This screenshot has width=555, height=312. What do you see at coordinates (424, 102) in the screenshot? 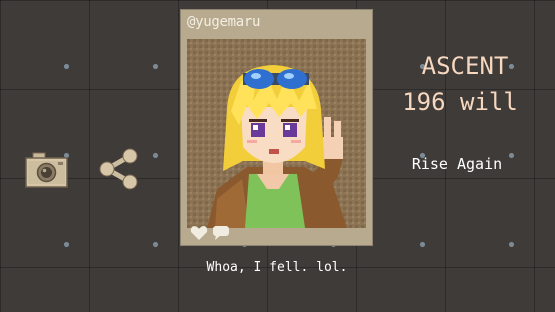
I see `will-value: 196` at bounding box center [424, 102].